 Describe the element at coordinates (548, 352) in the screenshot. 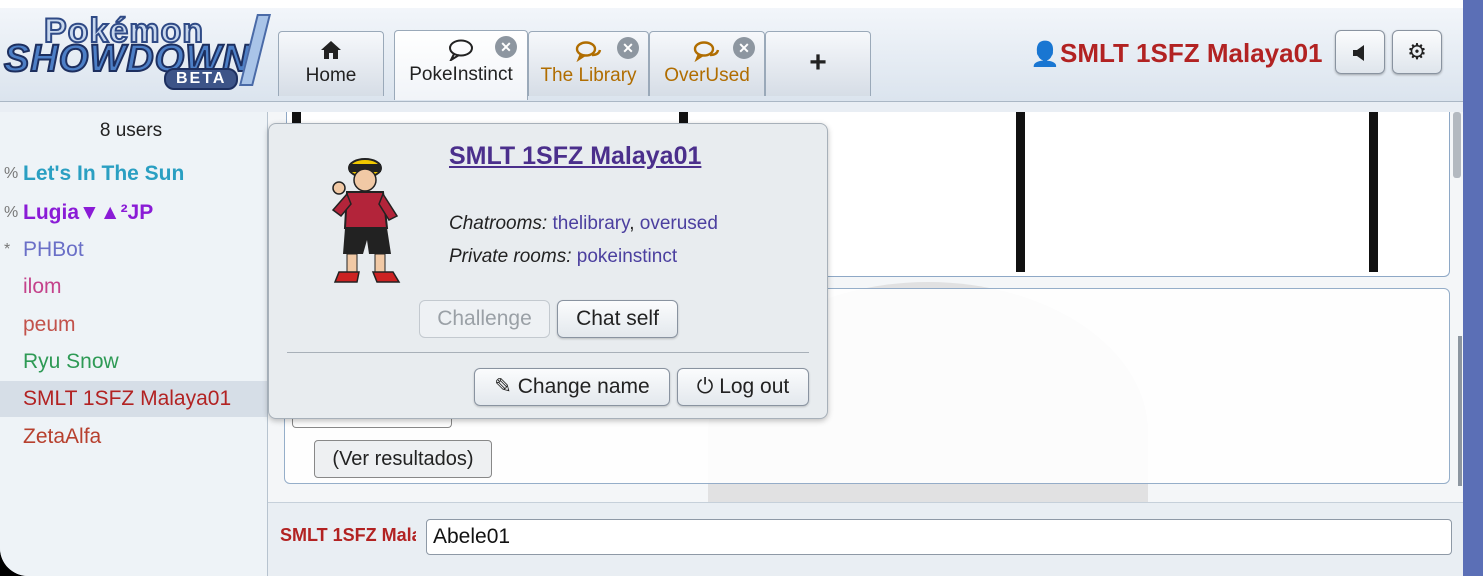

I see `popup-divider` at that location.